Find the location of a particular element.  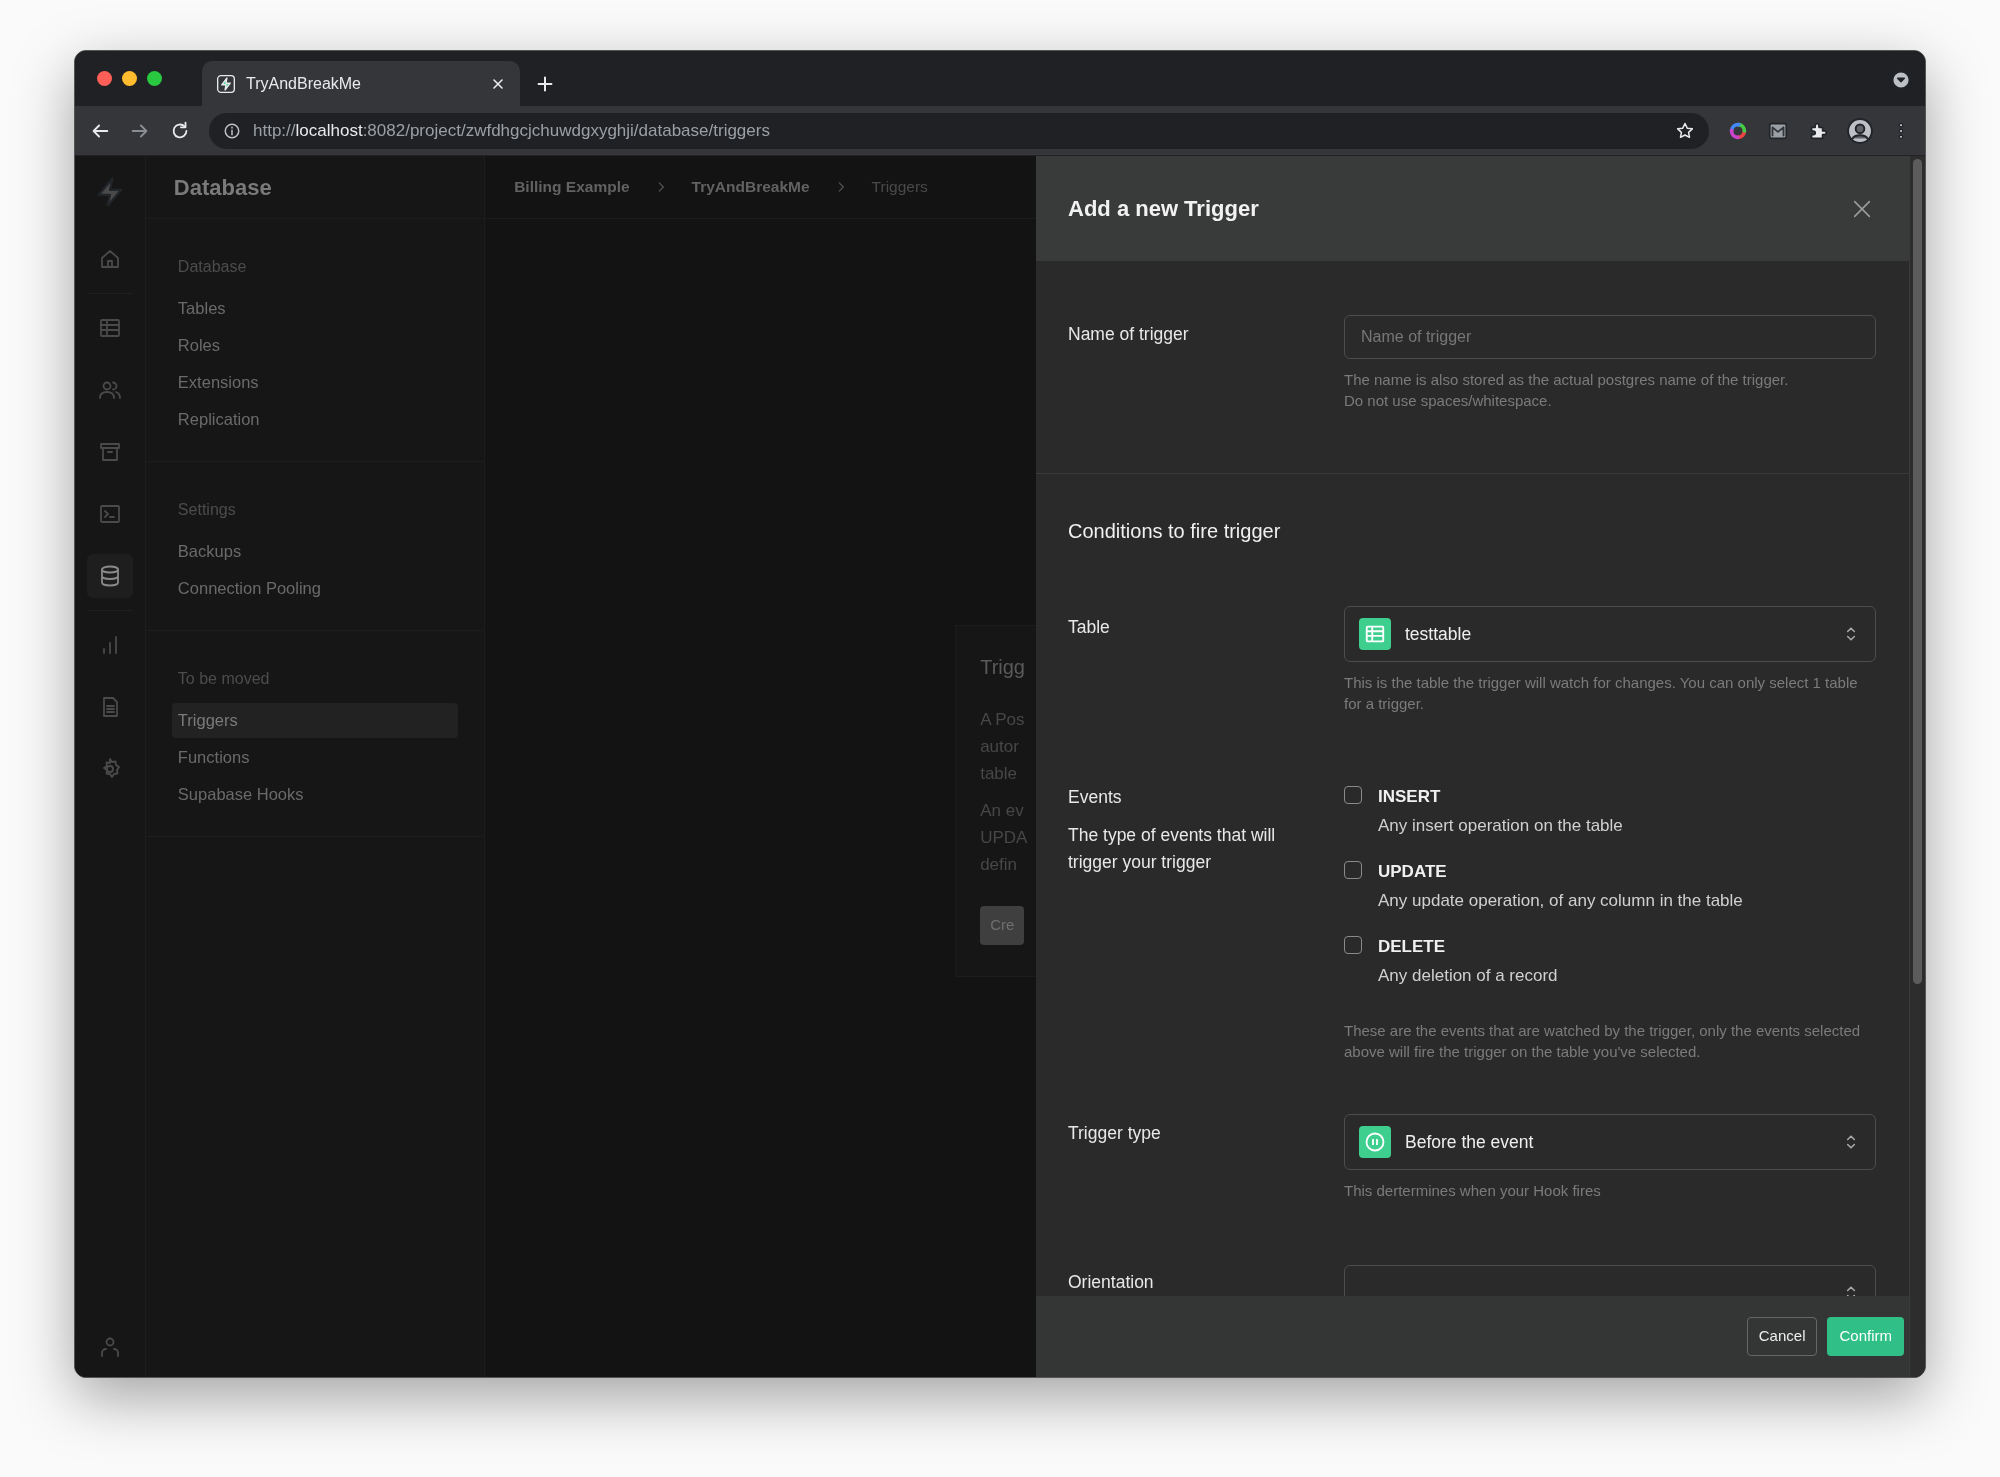

breadcrumb-link: Billing Example is located at coordinates (572, 187).